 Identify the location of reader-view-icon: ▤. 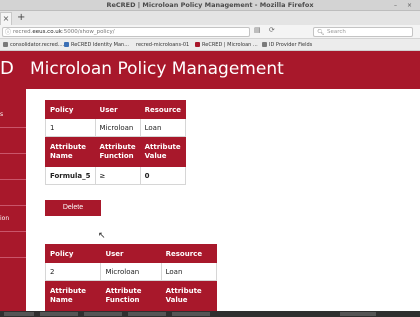
(257, 30).